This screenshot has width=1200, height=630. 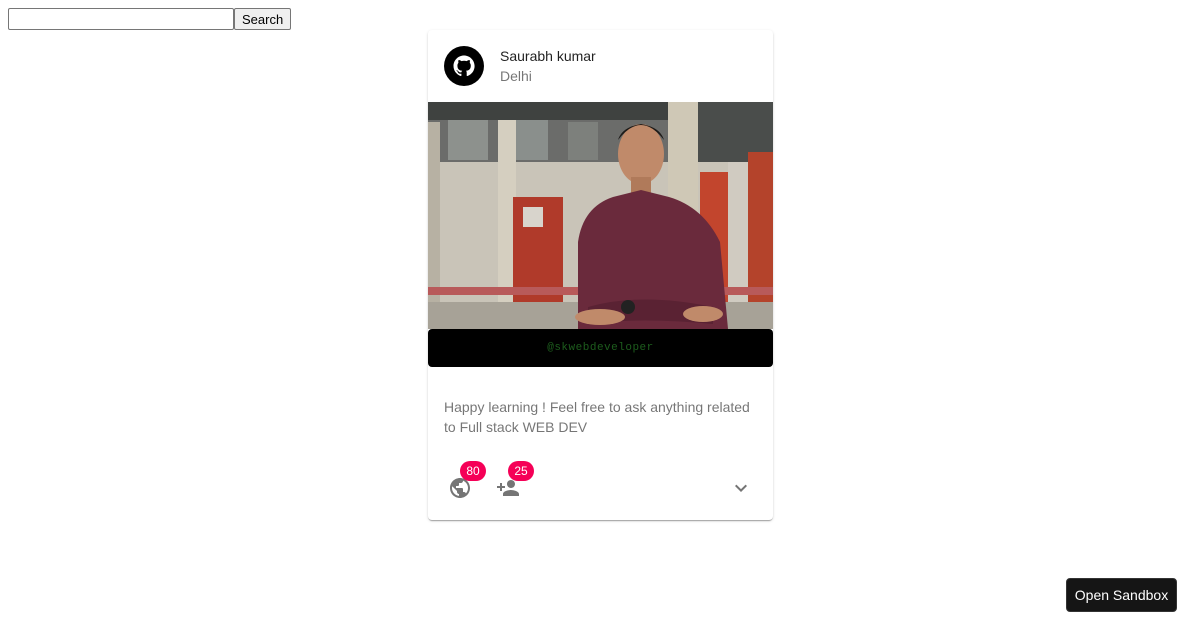 I want to click on person-add-button: 25, so click(x=511, y=484).